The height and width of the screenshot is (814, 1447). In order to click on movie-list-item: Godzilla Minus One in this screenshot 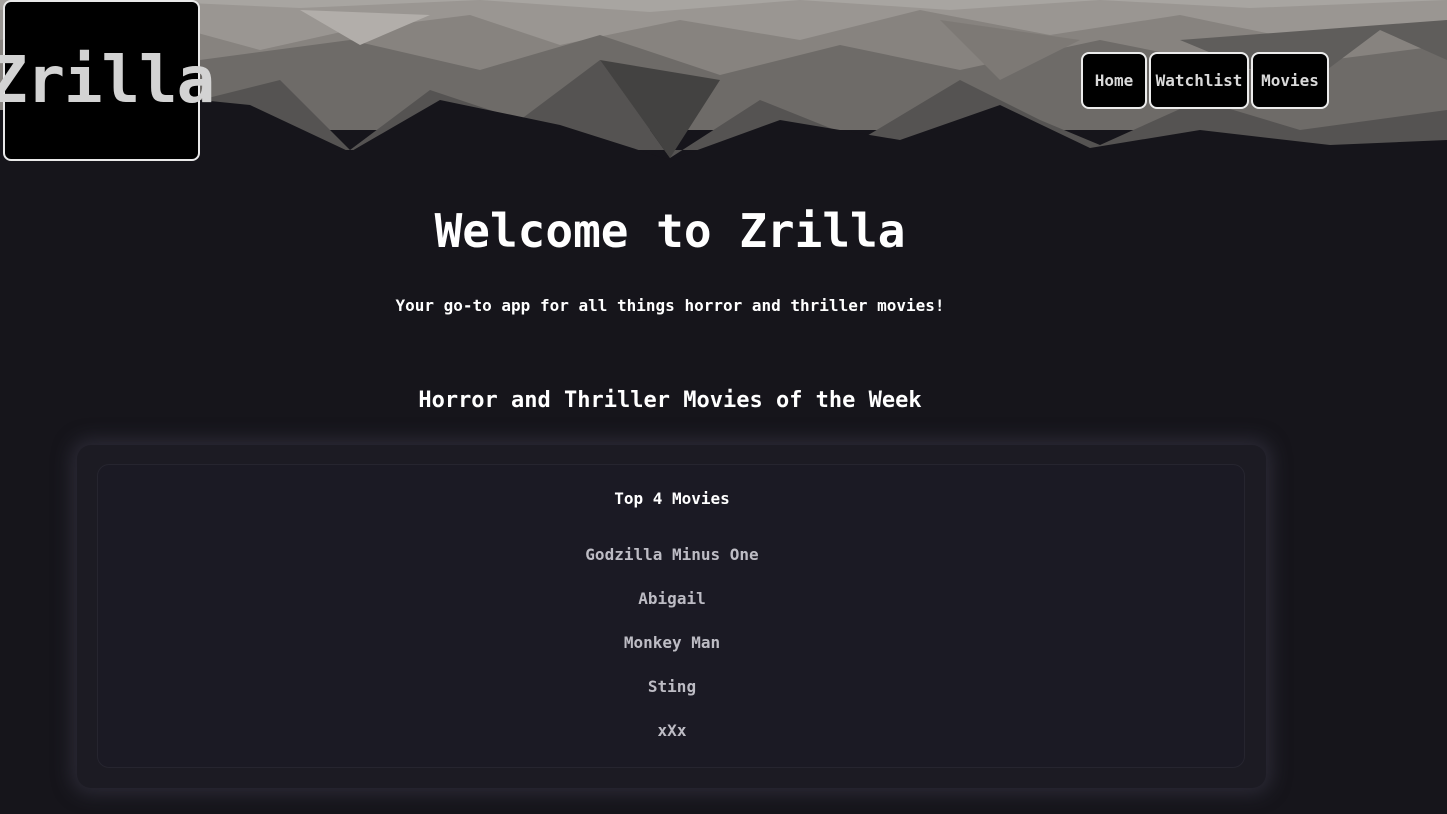, I will do `click(672, 565)`.